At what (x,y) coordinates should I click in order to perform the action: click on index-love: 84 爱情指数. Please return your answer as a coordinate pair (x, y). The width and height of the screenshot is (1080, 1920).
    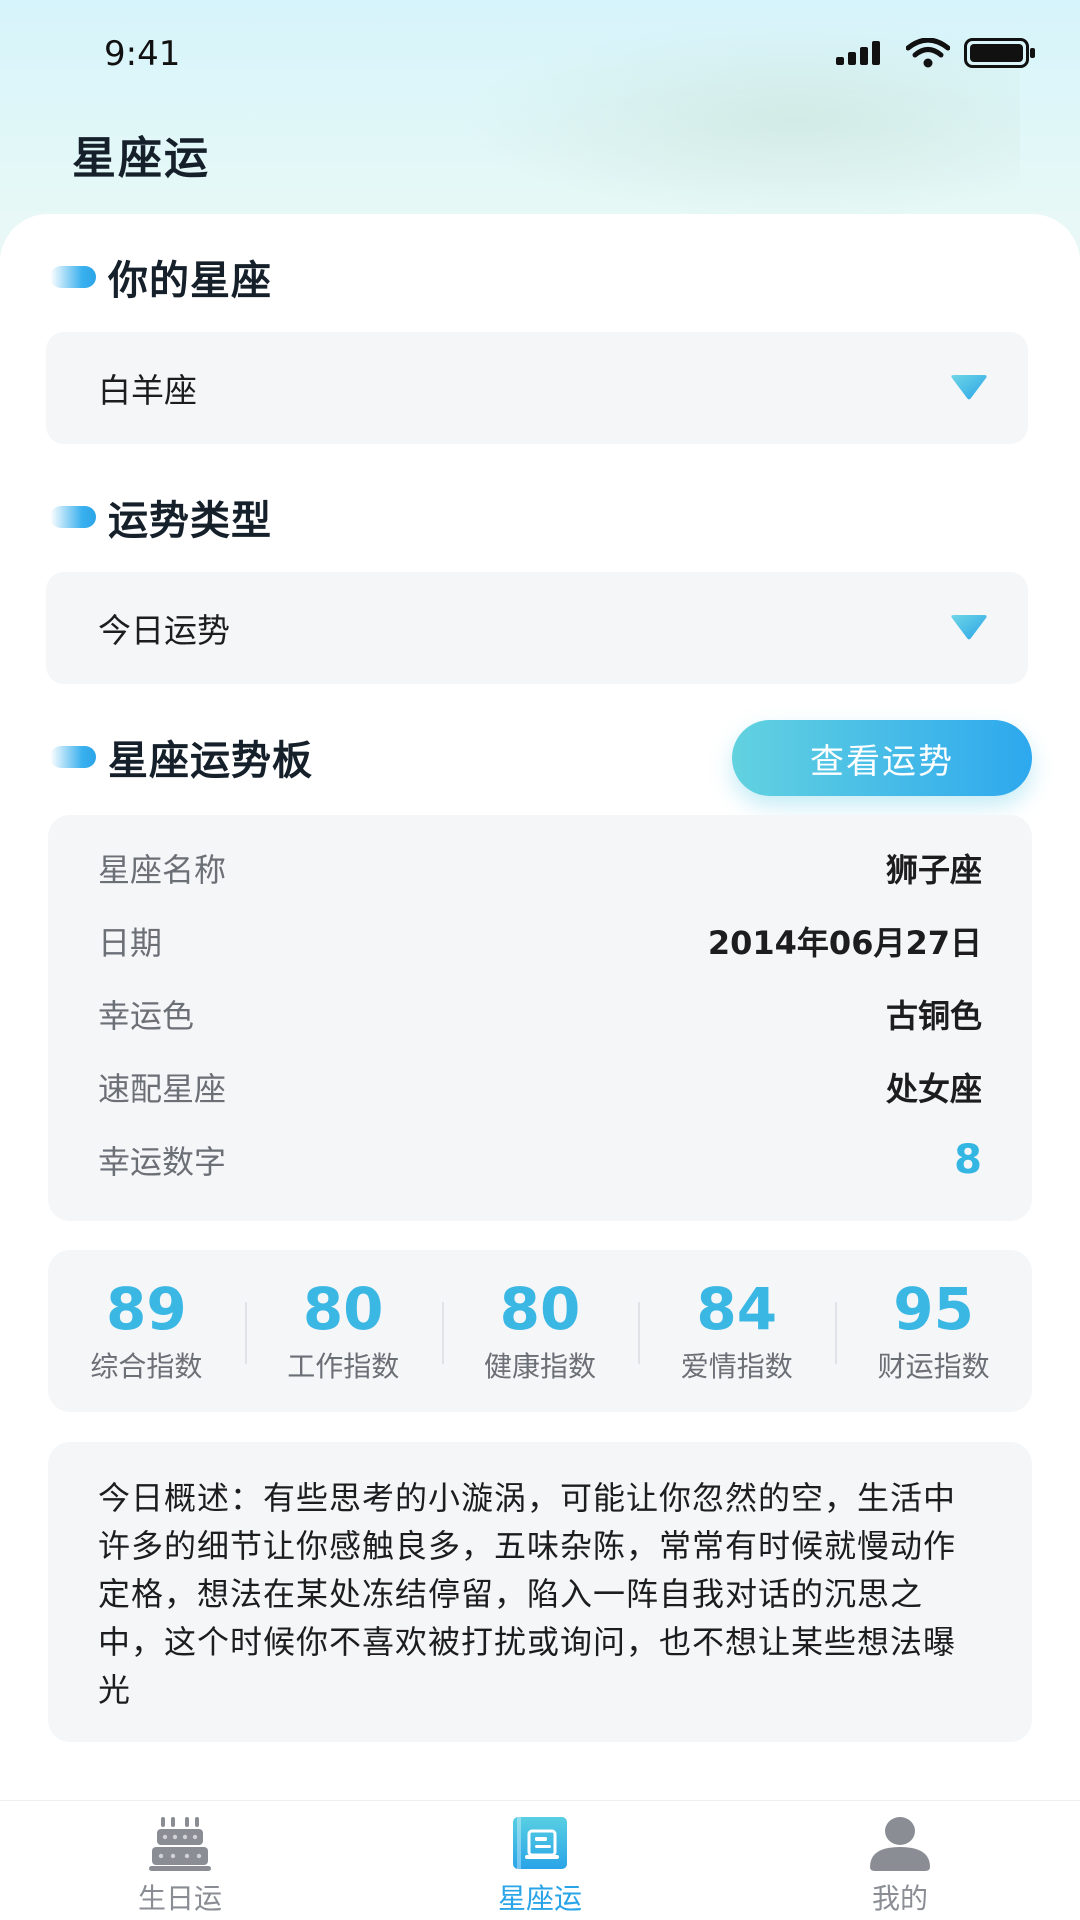
    Looking at the image, I should click on (736, 1331).